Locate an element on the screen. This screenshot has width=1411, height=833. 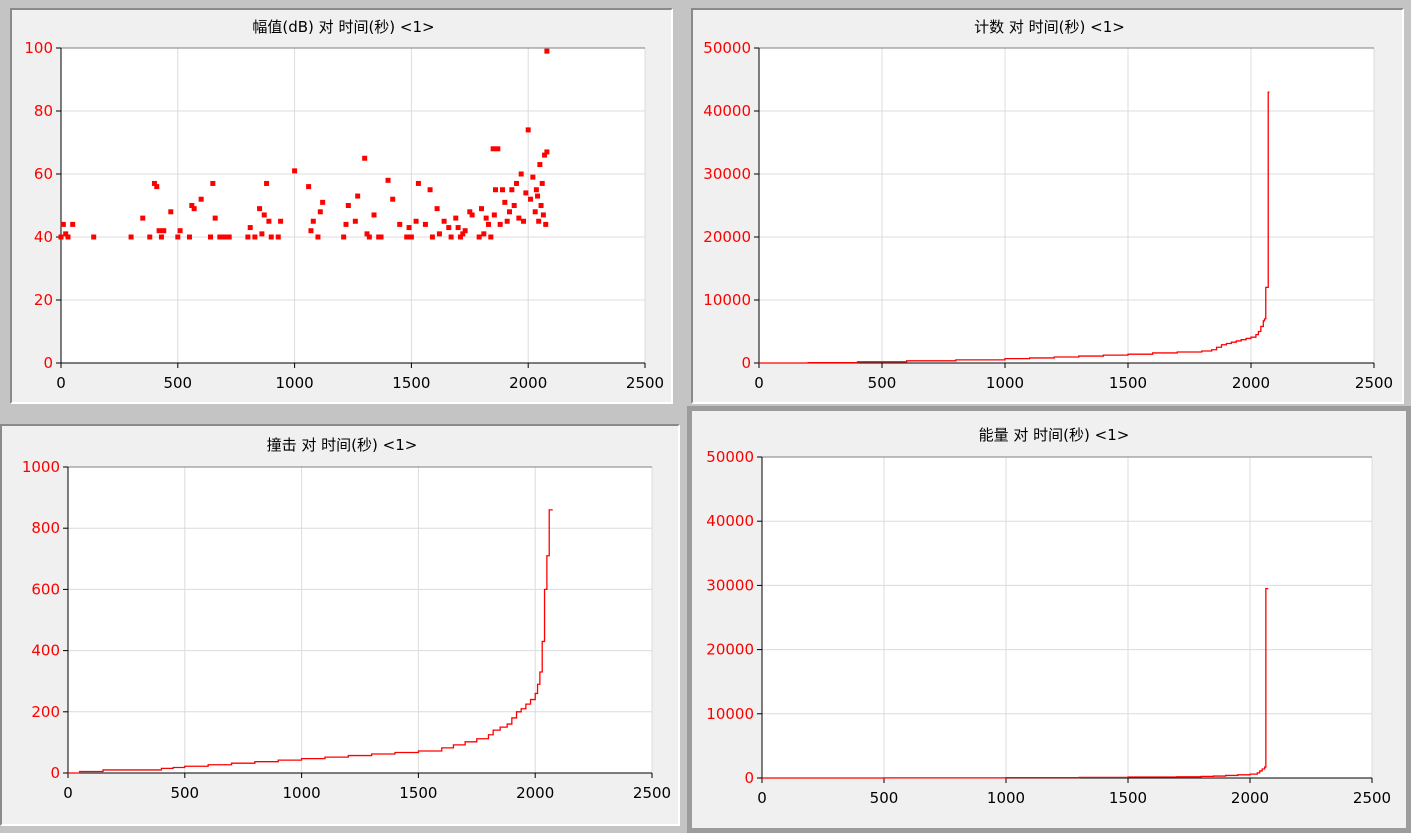
y-tick-label: 60 is located at coordinates (43, 174).